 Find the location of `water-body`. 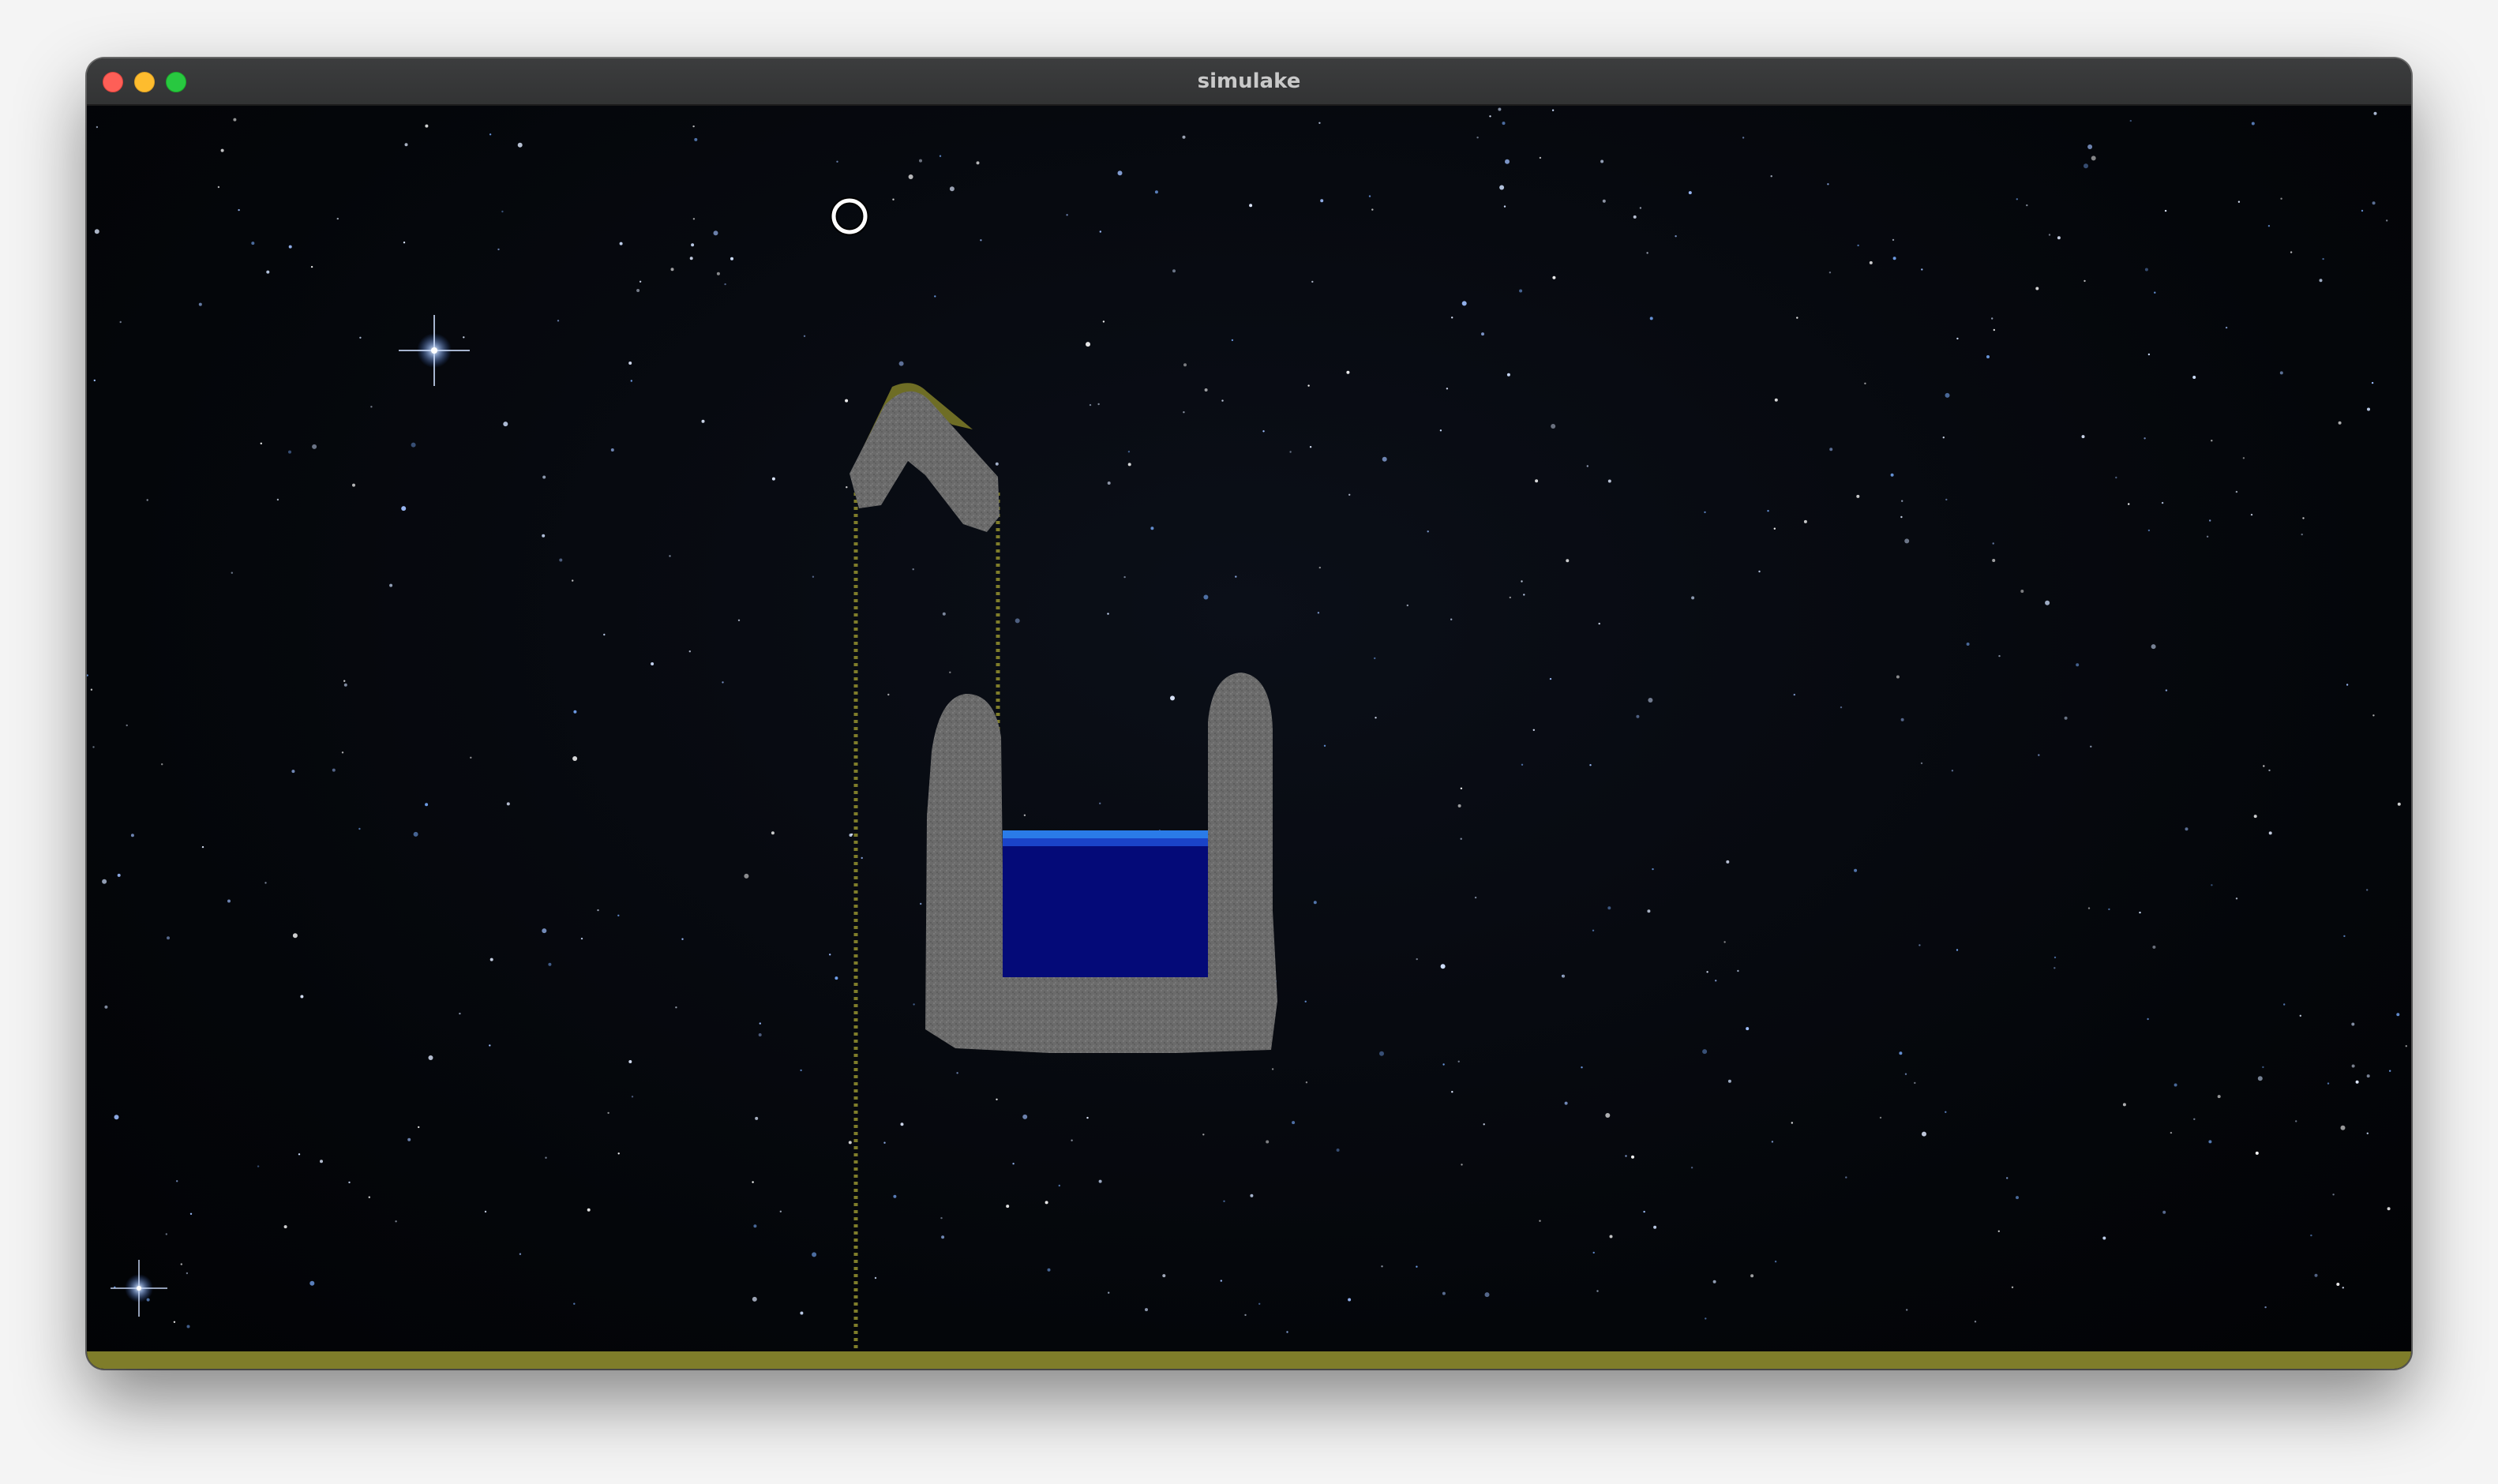

water-body is located at coordinates (1105, 904).